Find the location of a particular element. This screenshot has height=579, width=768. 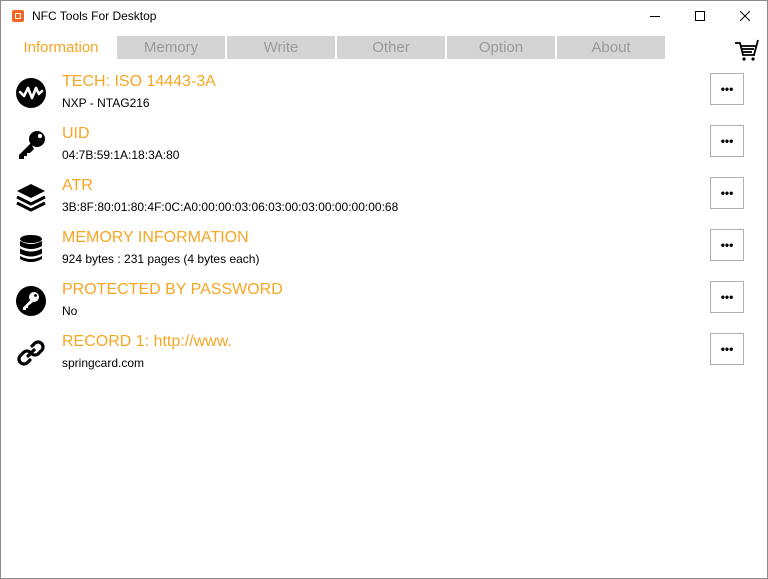

row-title: ATR is located at coordinates (77, 185).